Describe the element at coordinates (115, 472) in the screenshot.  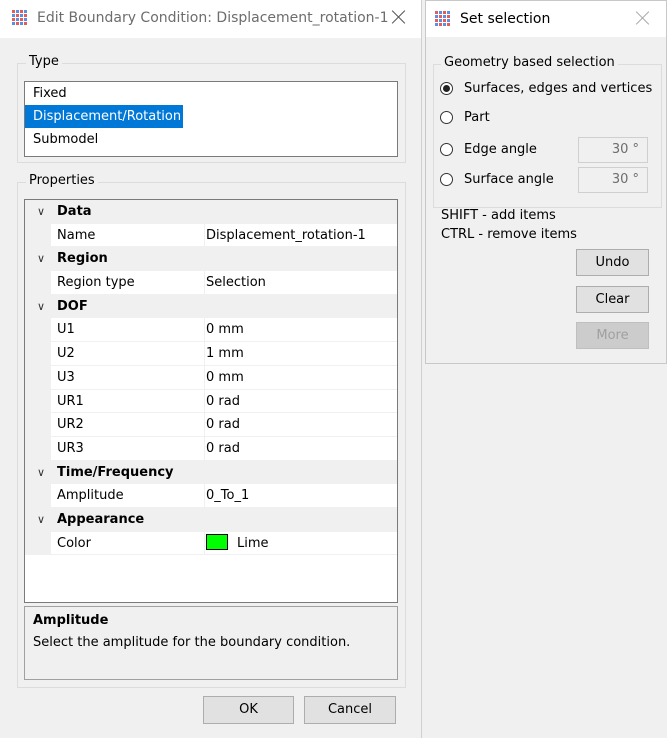
I see `category-label: Time/Frequency` at that location.